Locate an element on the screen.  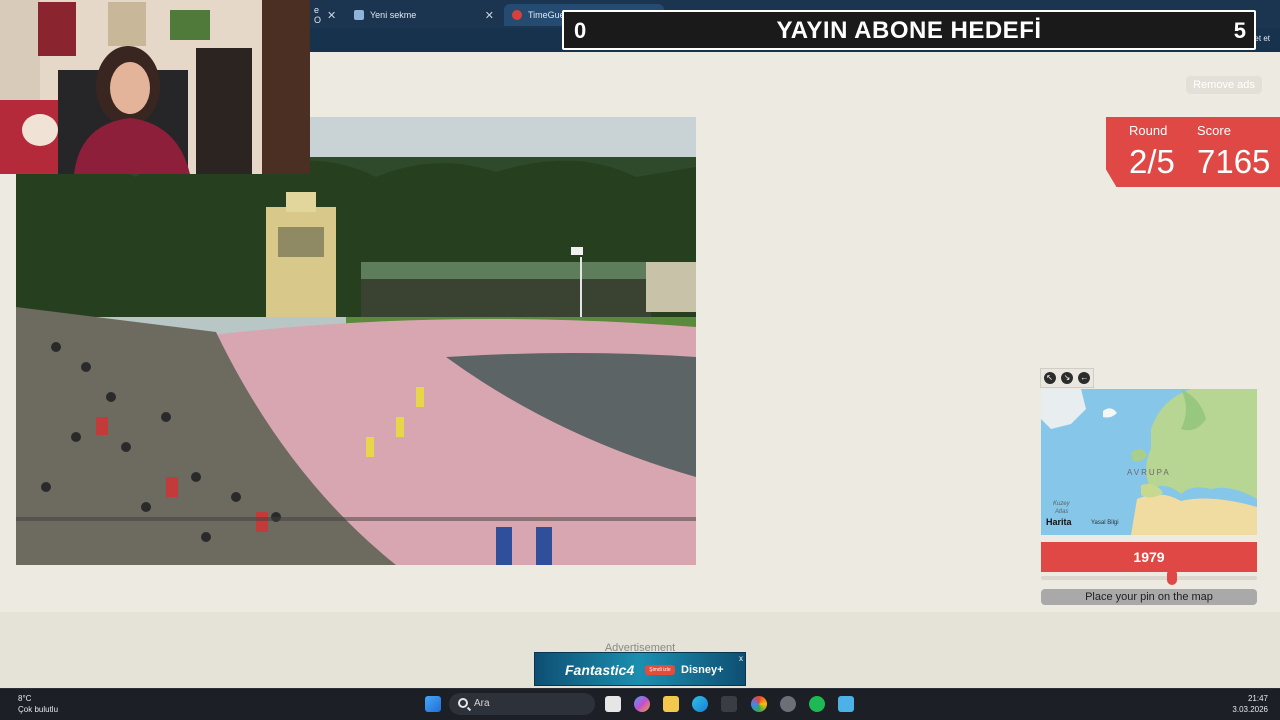
microsoft-store-icon is located at coordinates (729, 704).